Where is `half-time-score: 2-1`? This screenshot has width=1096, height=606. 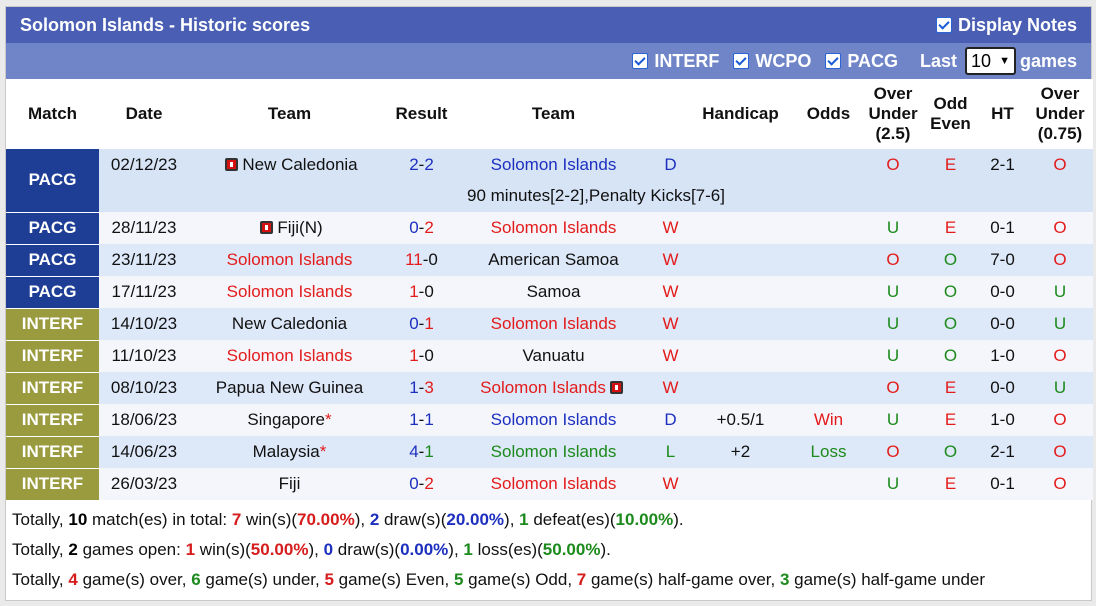 half-time-score: 2-1 is located at coordinates (1002, 452).